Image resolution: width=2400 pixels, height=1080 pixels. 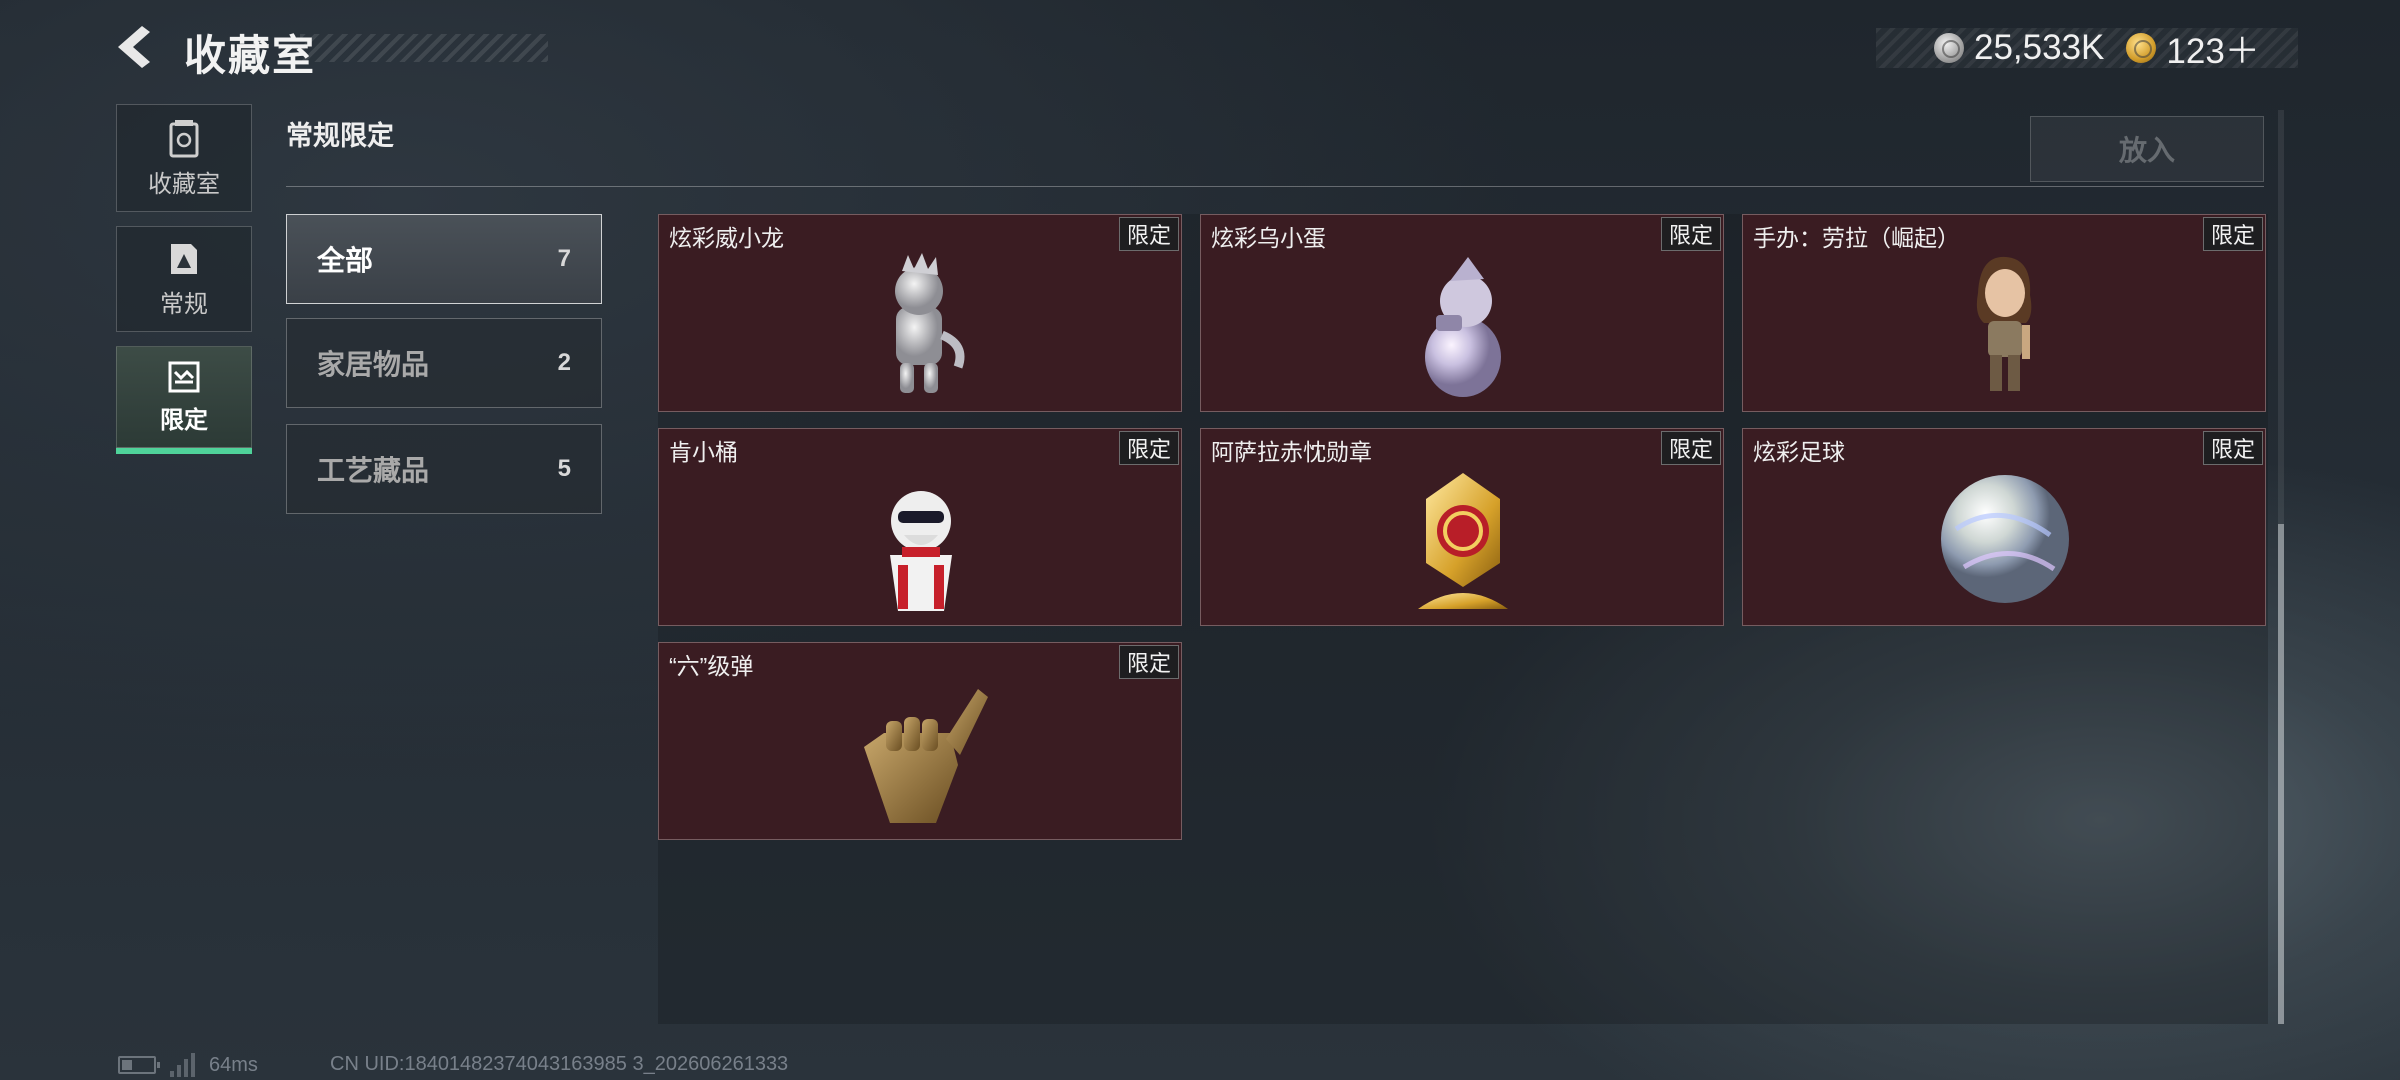 What do you see at coordinates (726, 238) in the screenshot?
I see `item-name: 炫彩威小龙` at bounding box center [726, 238].